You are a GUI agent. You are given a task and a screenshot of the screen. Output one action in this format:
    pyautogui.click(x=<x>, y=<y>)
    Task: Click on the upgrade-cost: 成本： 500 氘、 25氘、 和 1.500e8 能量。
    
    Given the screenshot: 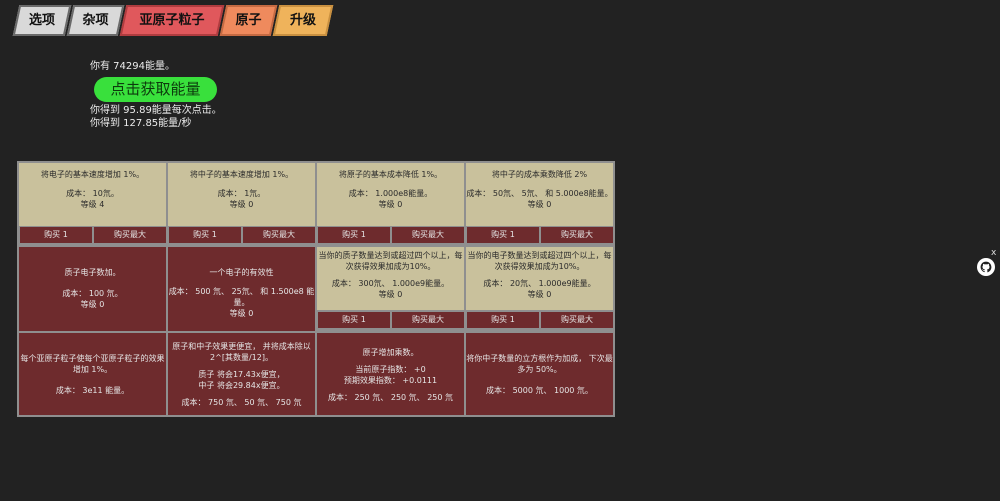 What is the action you would take?
    pyautogui.click(x=241, y=297)
    